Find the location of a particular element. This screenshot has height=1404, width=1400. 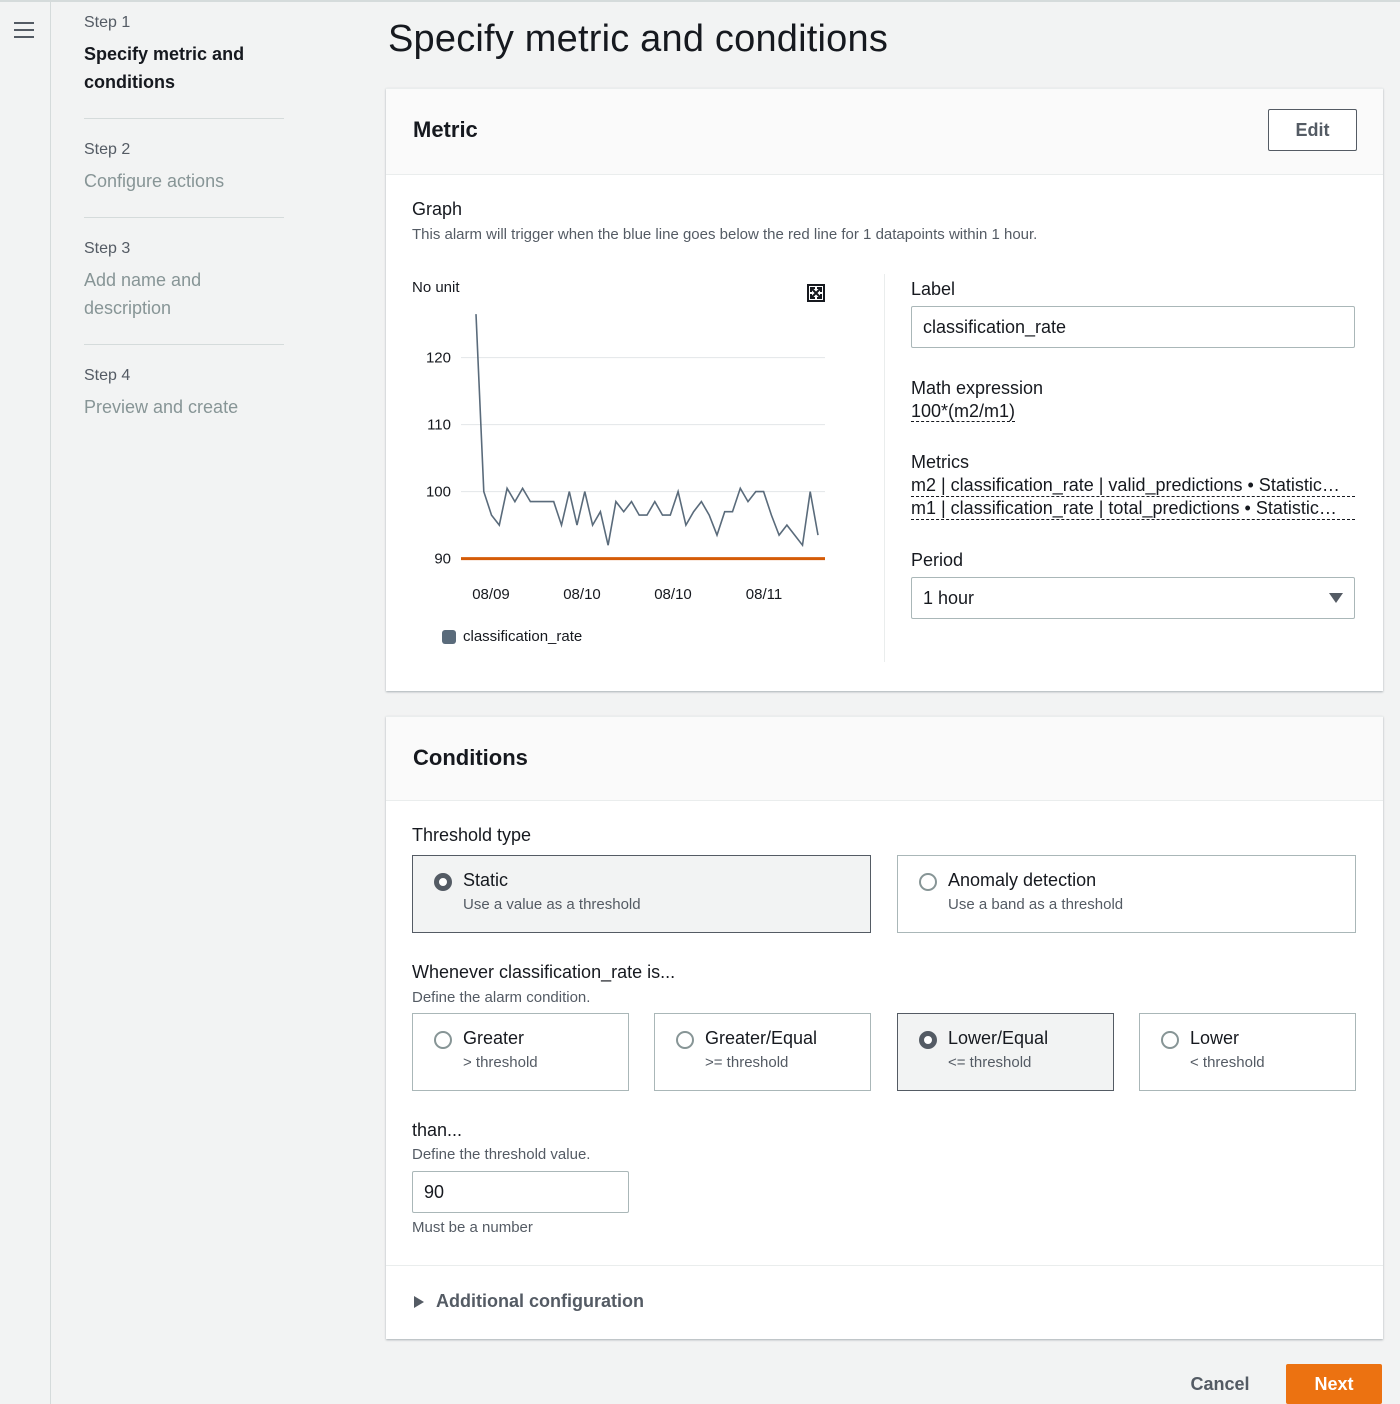

additional-configuration-toggle: Additional configuration is located at coordinates (529, 1301).